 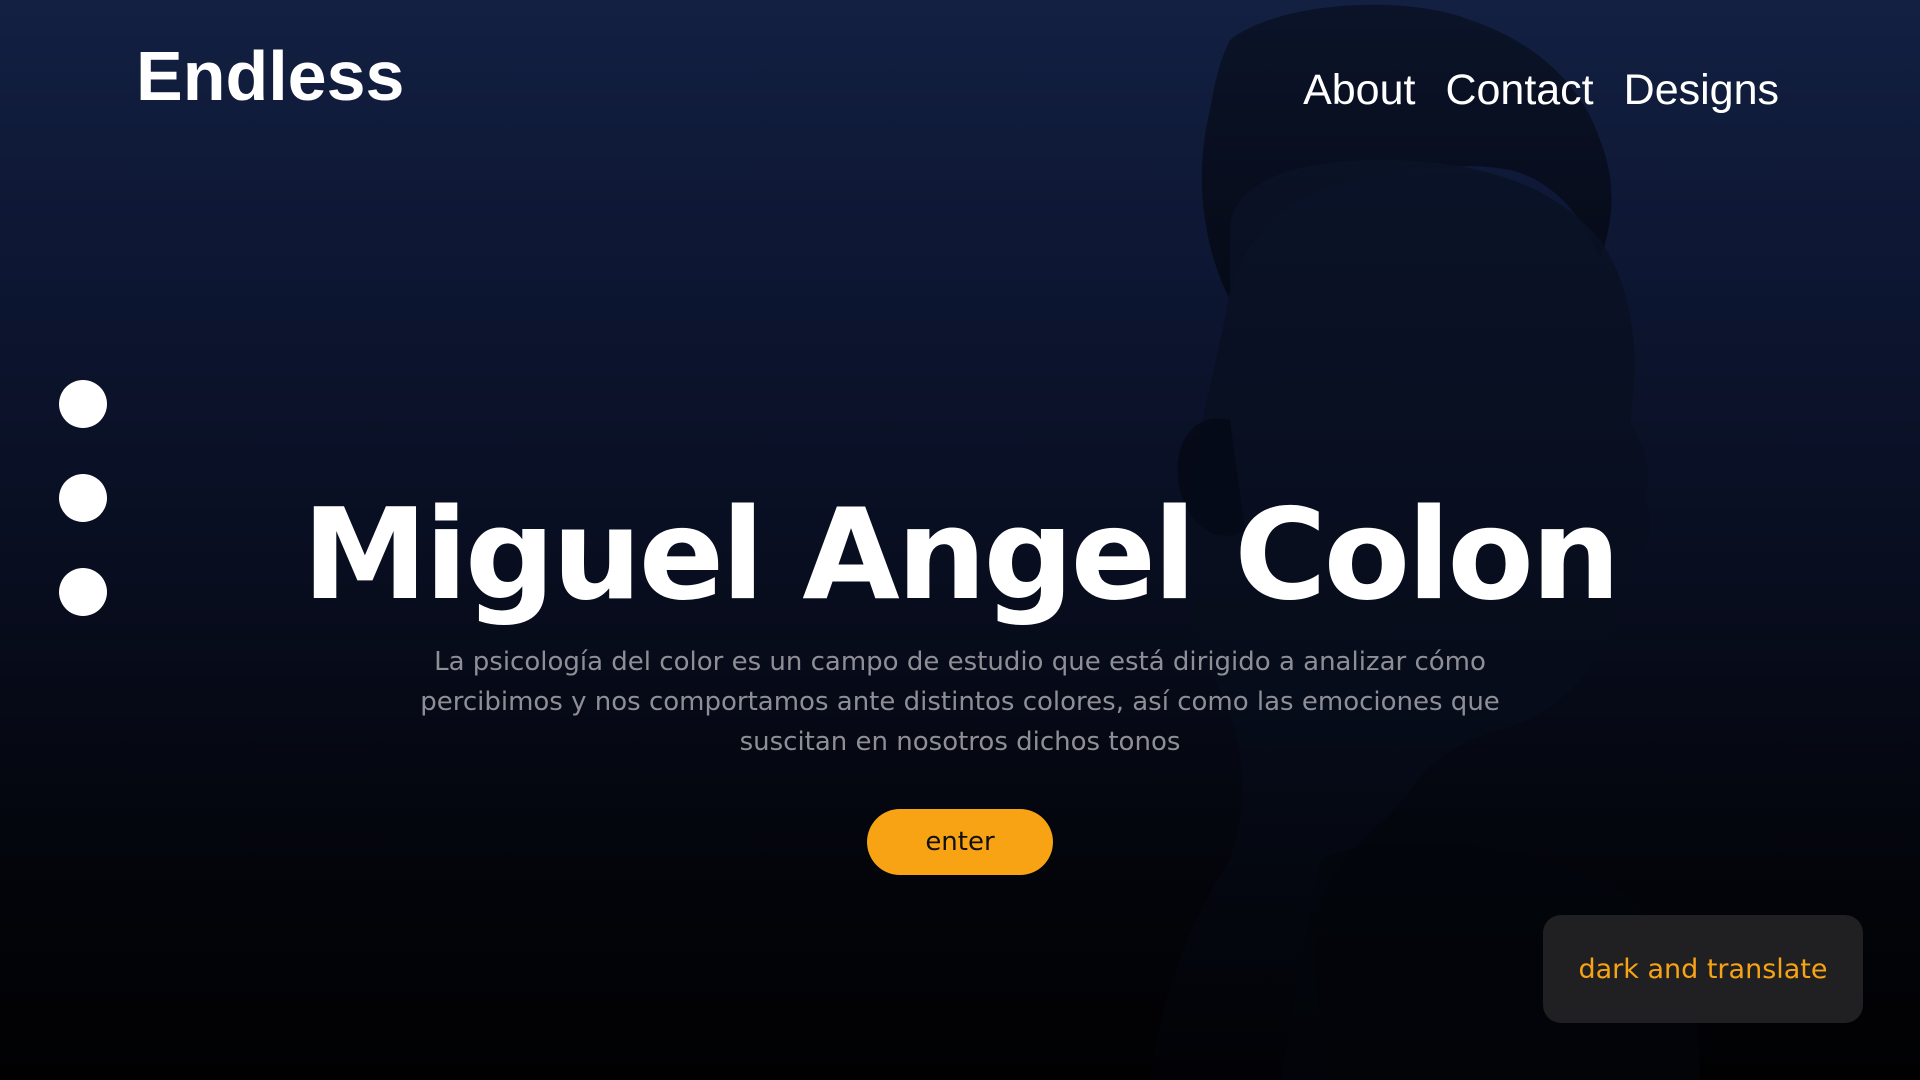 What do you see at coordinates (961, 554) in the screenshot?
I see `hero-title: Miguel Angel Colon` at bounding box center [961, 554].